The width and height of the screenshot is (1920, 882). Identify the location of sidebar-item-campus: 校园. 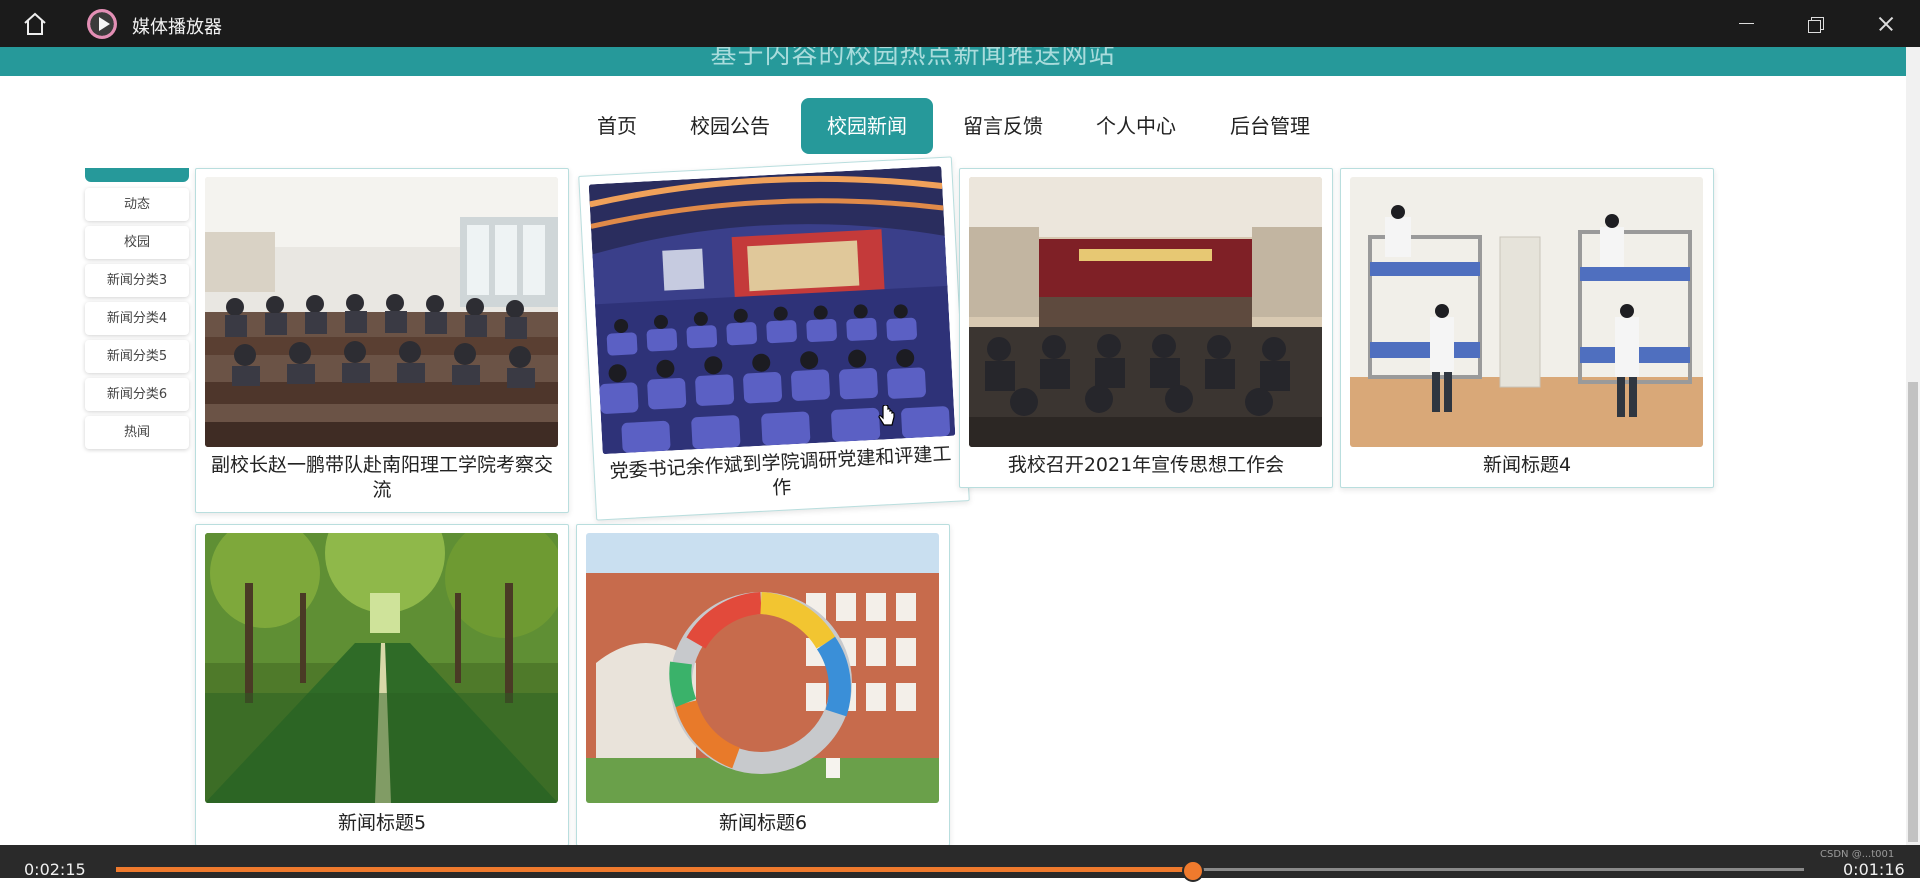
(137, 242).